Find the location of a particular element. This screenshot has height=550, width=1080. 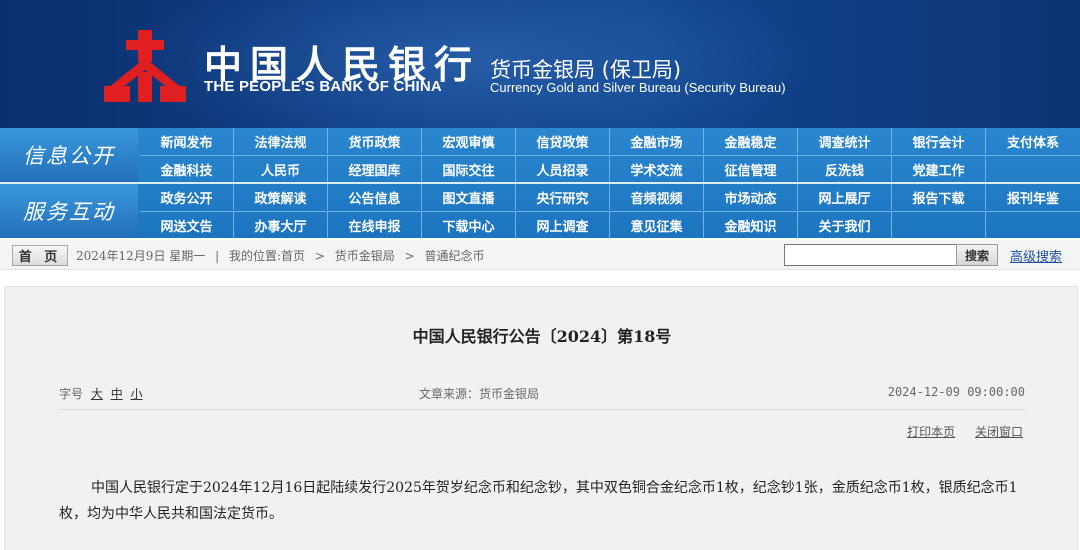

advanced-search-link: 高级搜索 is located at coordinates (1036, 255).